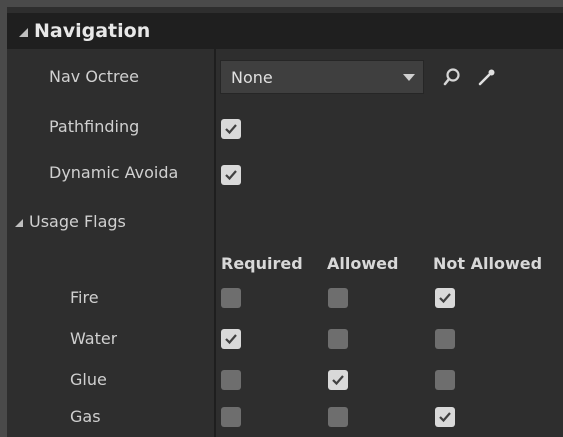  What do you see at coordinates (452, 77) in the screenshot?
I see `search-icon` at bounding box center [452, 77].